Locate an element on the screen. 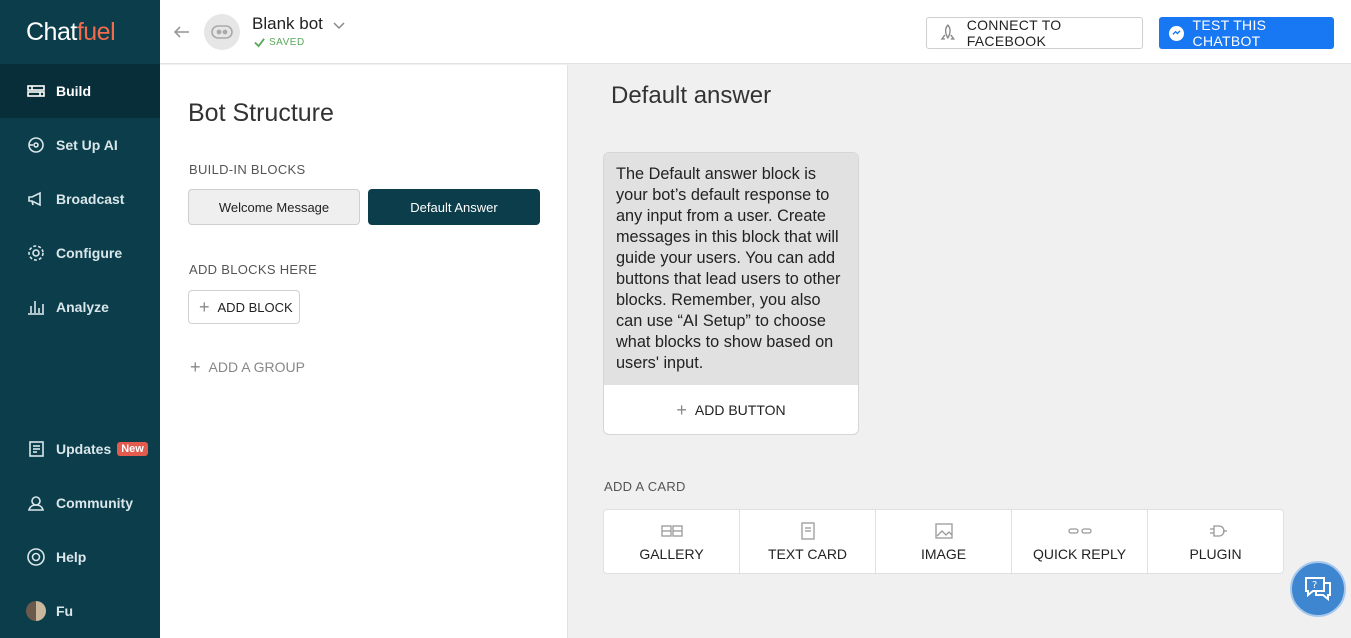  connect-facebook-button: CONNECT TO FACEBOOK is located at coordinates (1034, 33).